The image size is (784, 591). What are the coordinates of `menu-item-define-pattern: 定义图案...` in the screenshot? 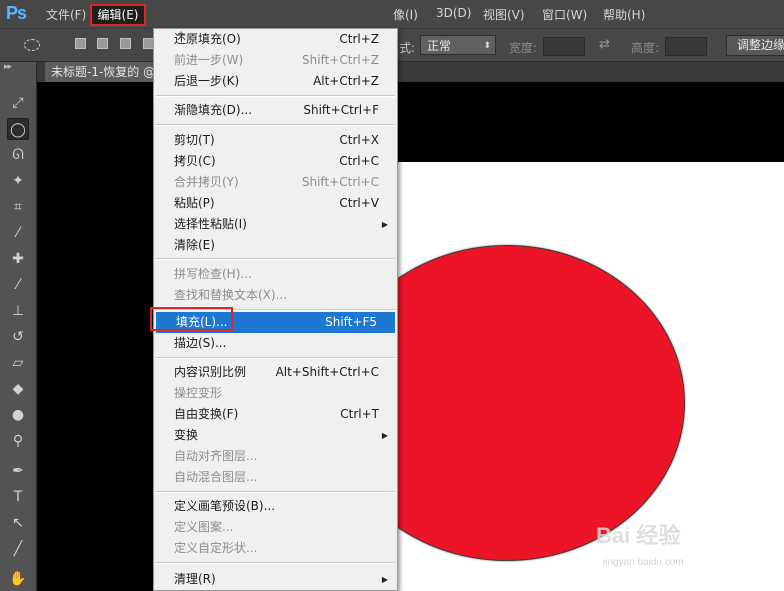 It's located at (275, 527).